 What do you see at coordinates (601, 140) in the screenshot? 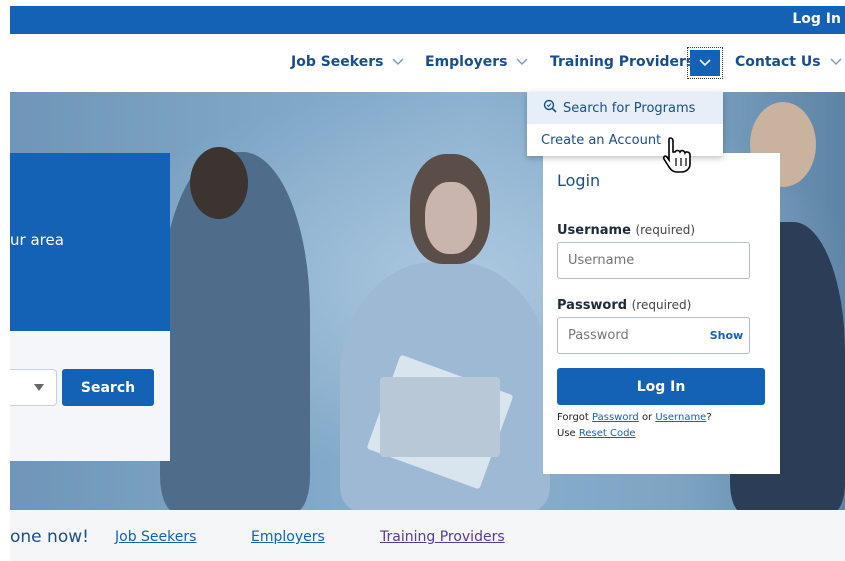
I see `menu-item-create-account-label: Create an Account` at bounding box center [601, 140].